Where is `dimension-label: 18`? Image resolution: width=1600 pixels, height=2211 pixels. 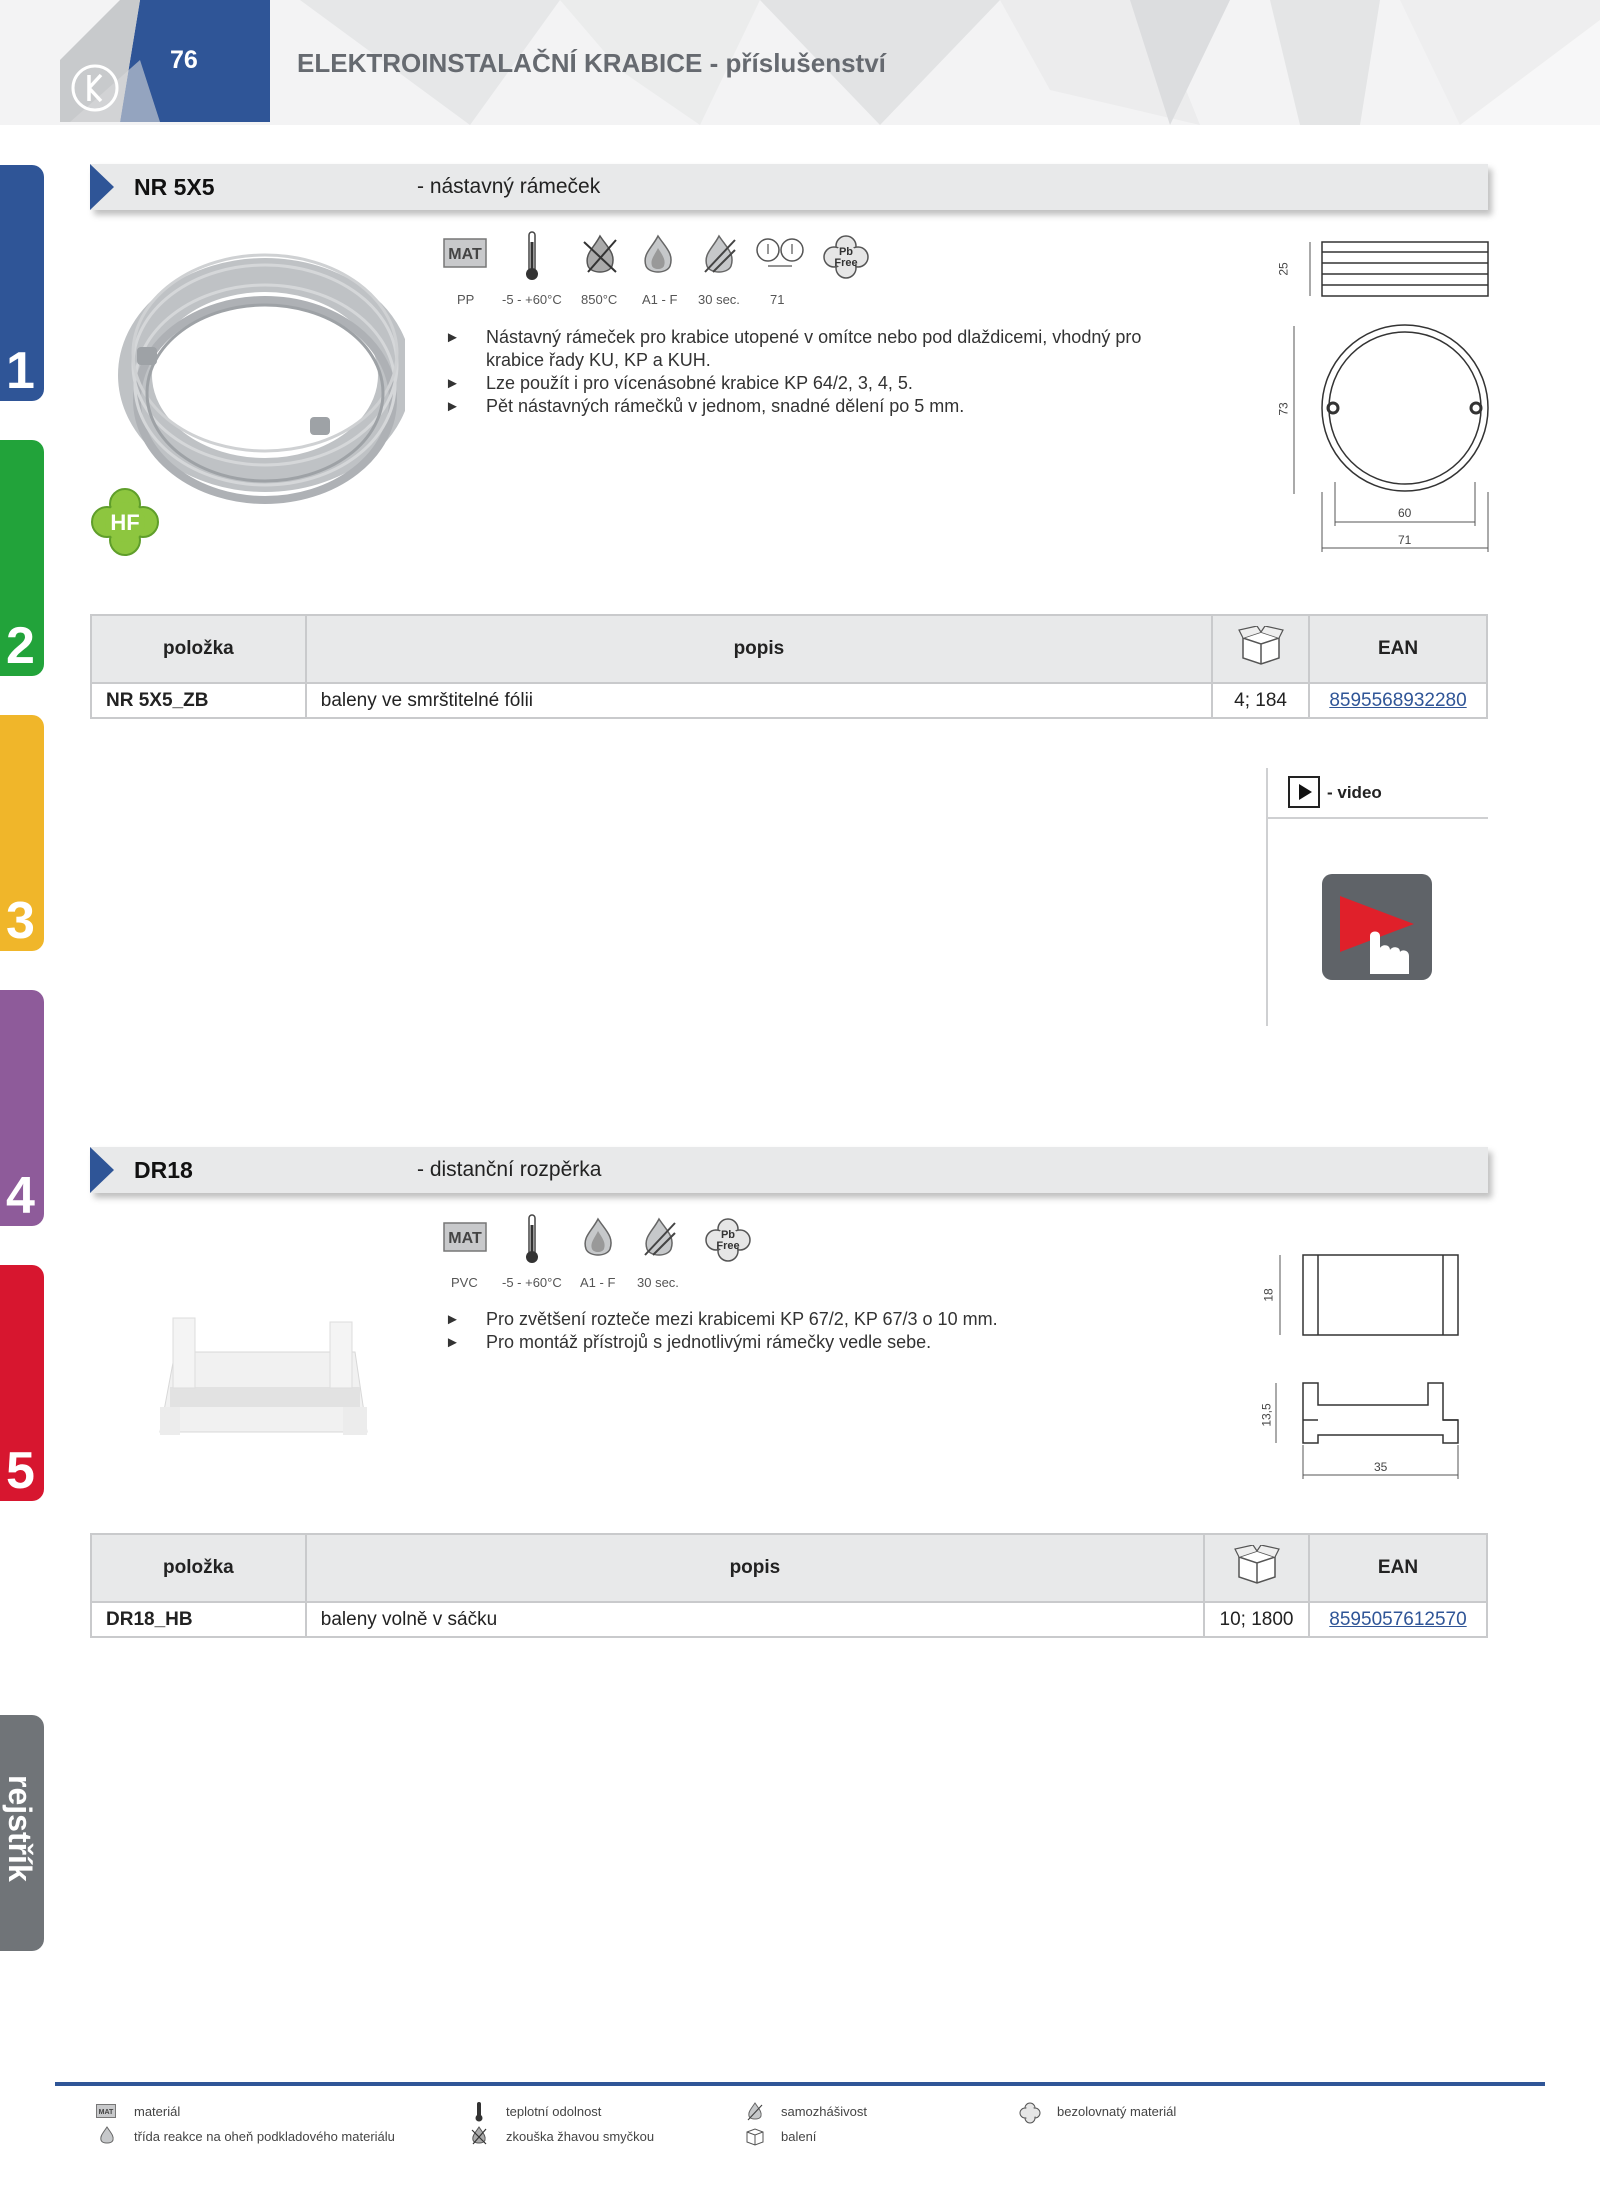
dimension-label: 18 is located at coordinates (1268, 1295).